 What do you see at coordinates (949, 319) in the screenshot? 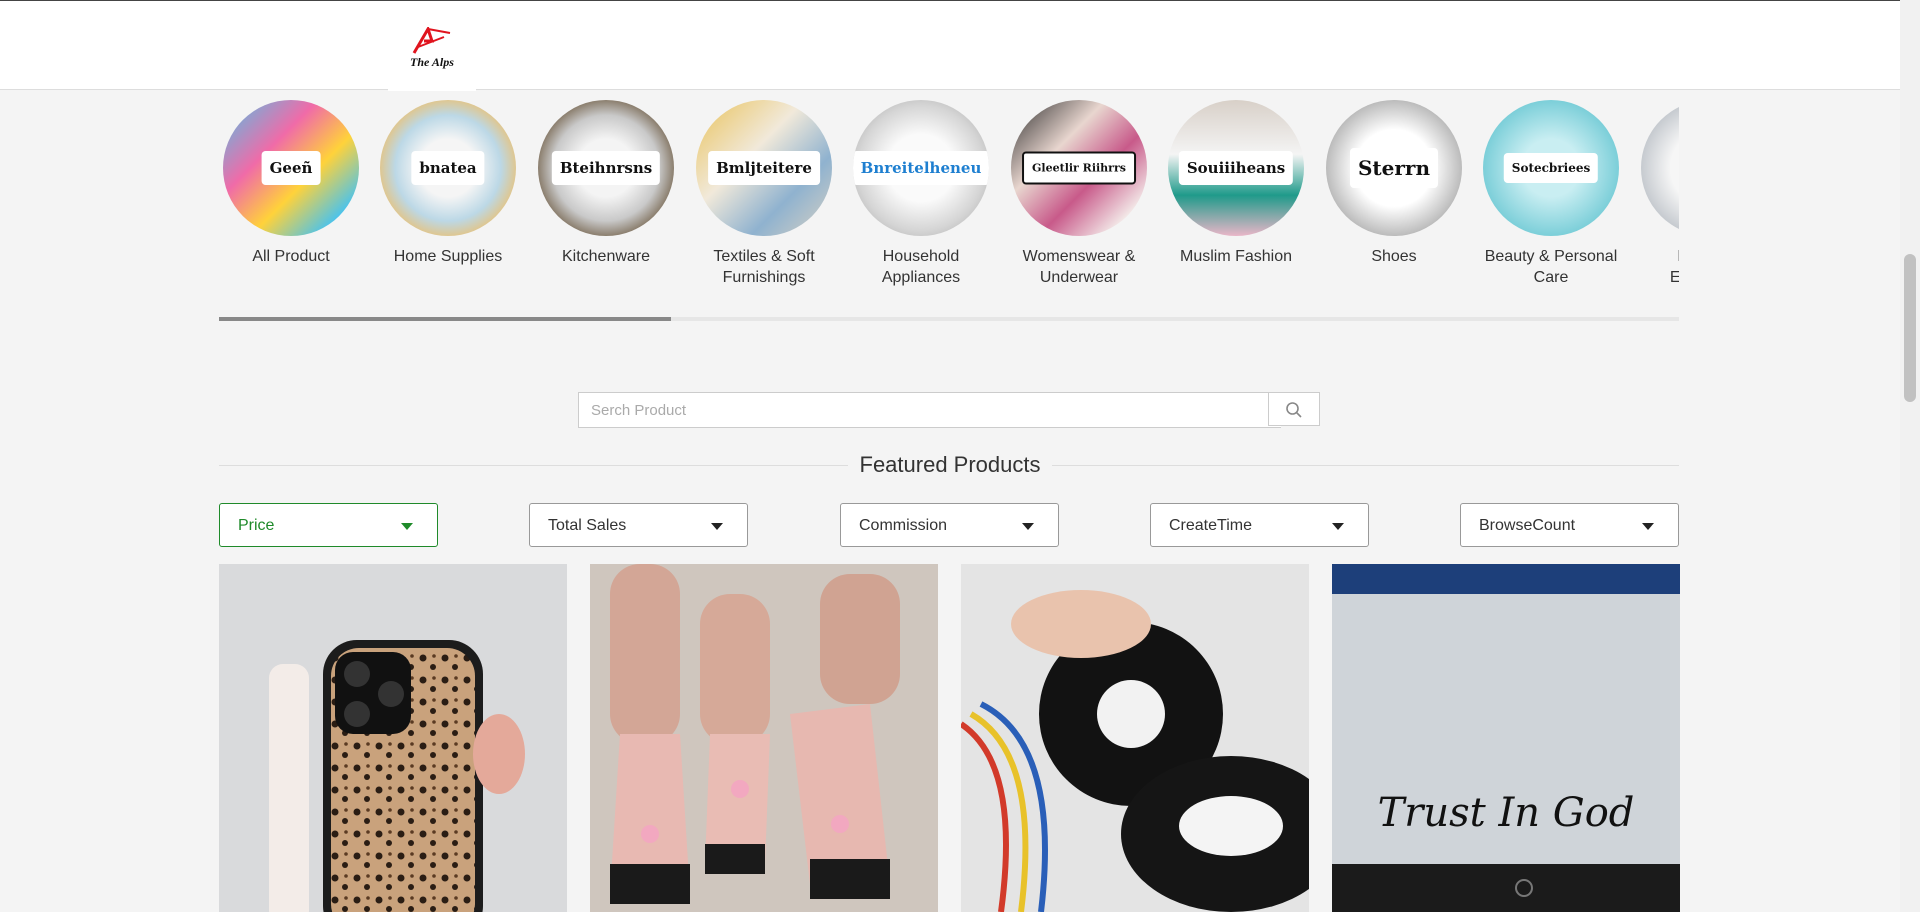
I see `category-scroll-track` at bounding box center [949, 319].